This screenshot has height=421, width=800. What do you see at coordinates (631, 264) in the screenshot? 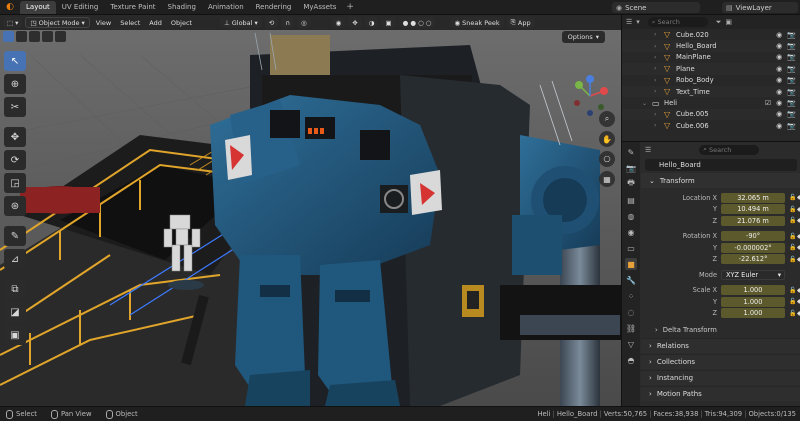
I see `object-tab-icon: ■` at bounding box center [631, 264].